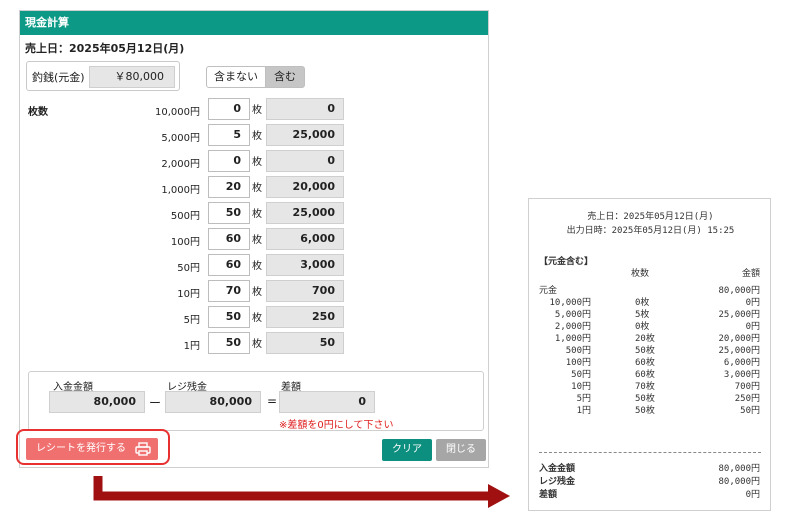  I want to click on denomination-row: 1円 50 枚 50, so click(255, 344).